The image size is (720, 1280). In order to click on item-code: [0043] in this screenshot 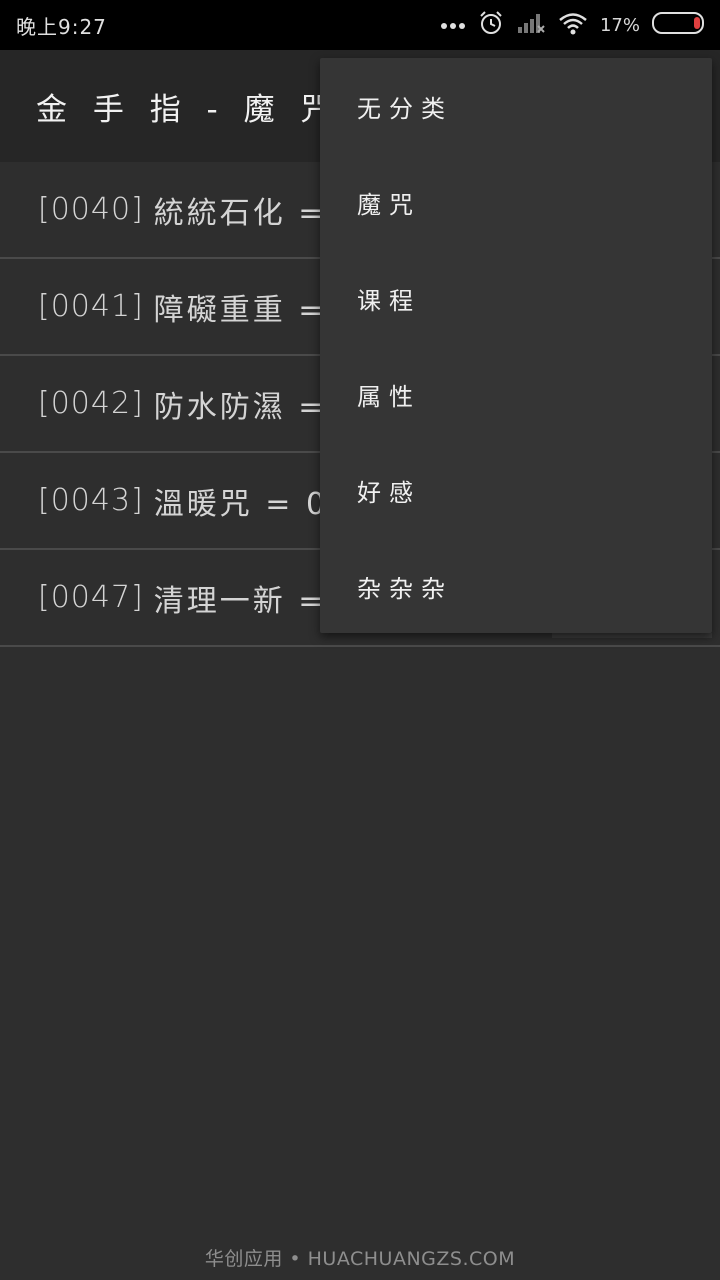, I will do `click(91, 500)`.